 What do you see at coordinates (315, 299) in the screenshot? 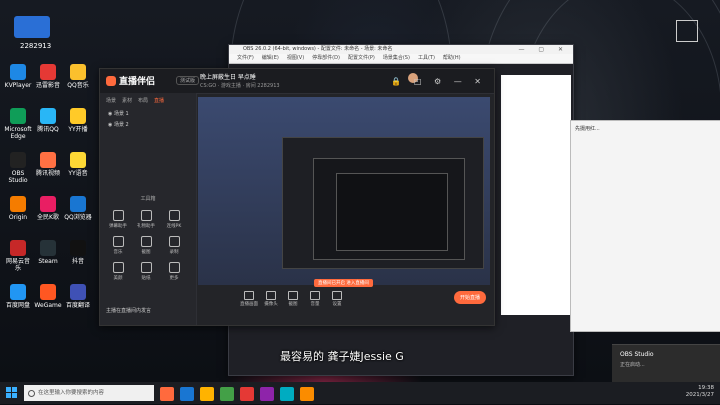
I see `bottom-button: 音量` at bounding box center [315, 299].